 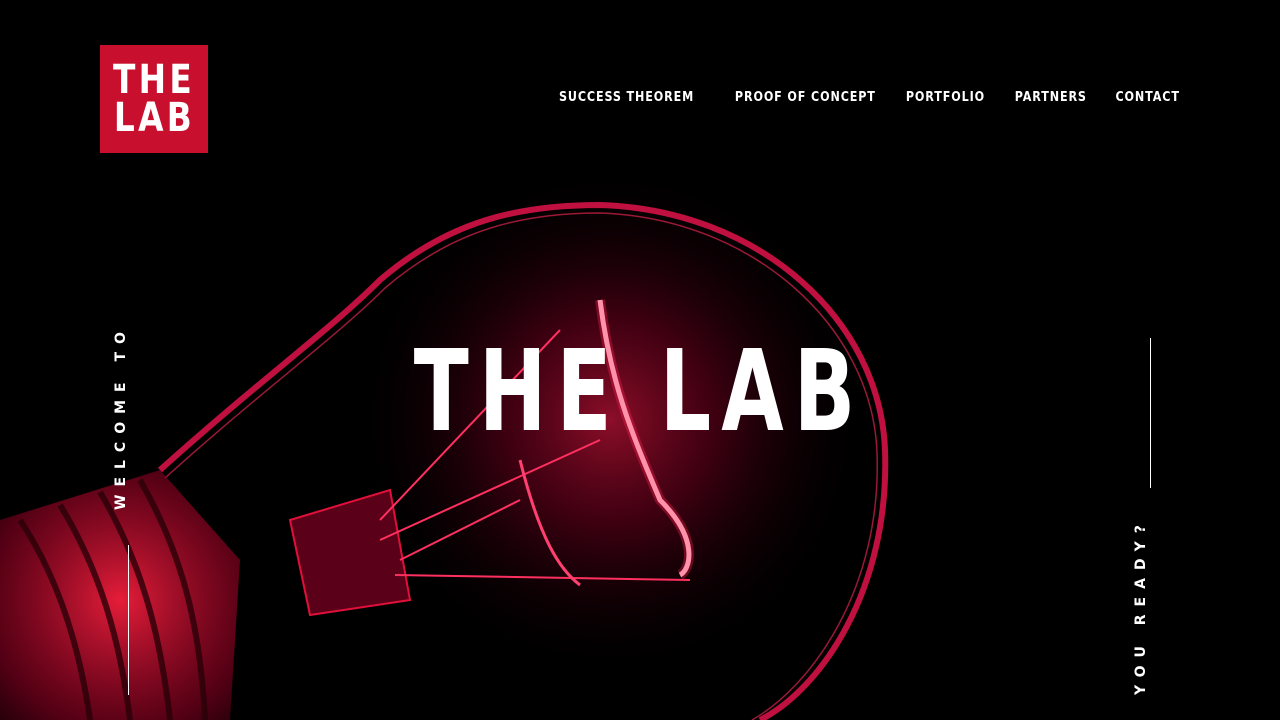 I want to click on nav-contact: CONTACT, so click(x=1148, y=97).